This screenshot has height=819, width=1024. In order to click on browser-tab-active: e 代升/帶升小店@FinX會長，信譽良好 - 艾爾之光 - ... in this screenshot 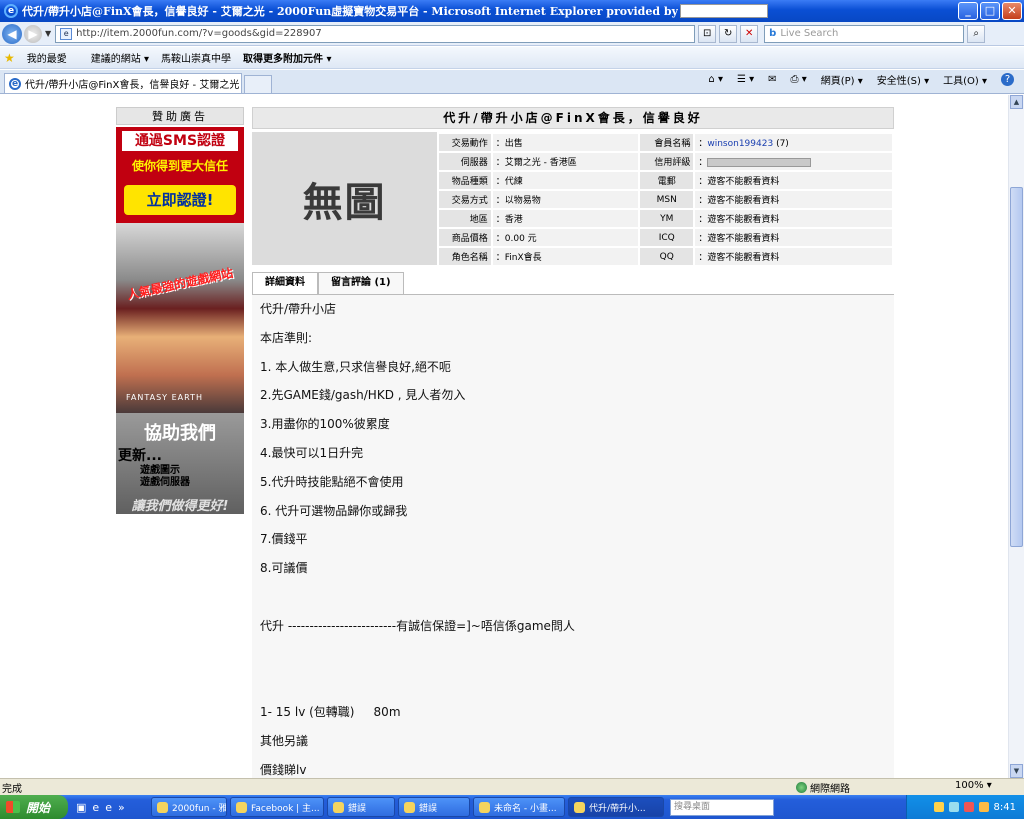, I will do `click(123, 83)`.